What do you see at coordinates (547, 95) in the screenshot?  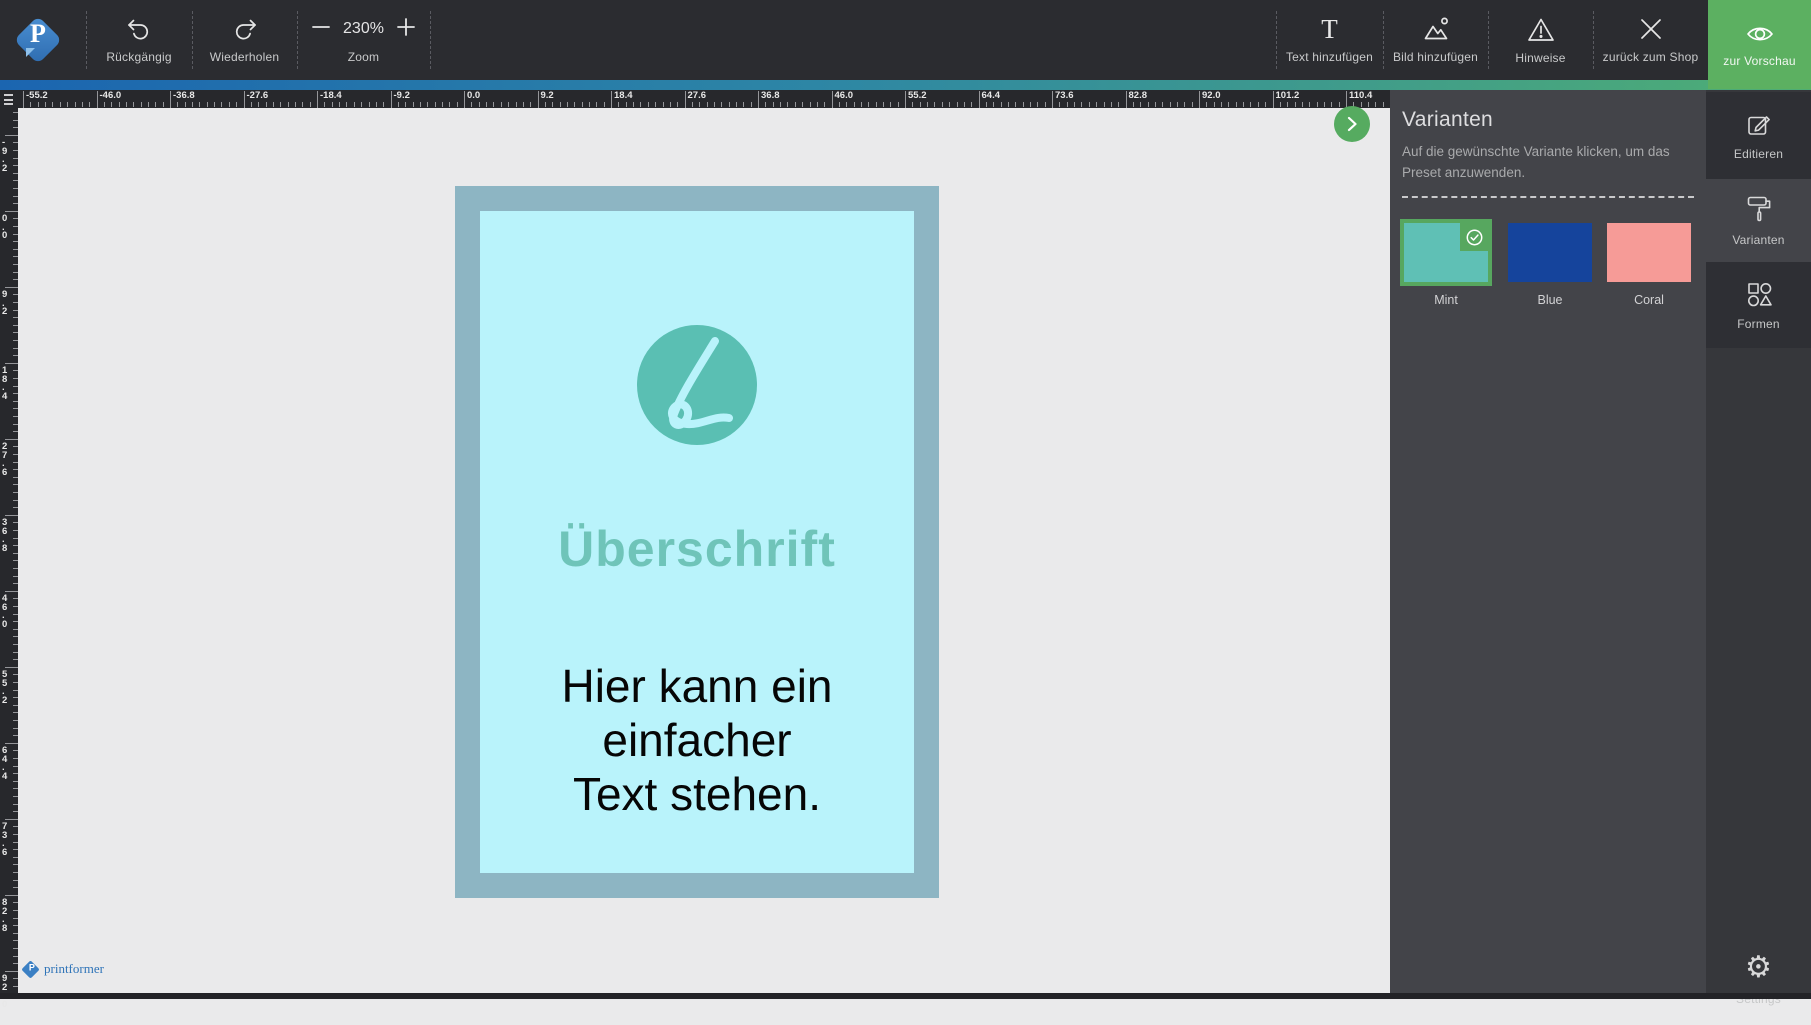 I see `ruler-top-label: 9.2` at bounding box center [547, 95].